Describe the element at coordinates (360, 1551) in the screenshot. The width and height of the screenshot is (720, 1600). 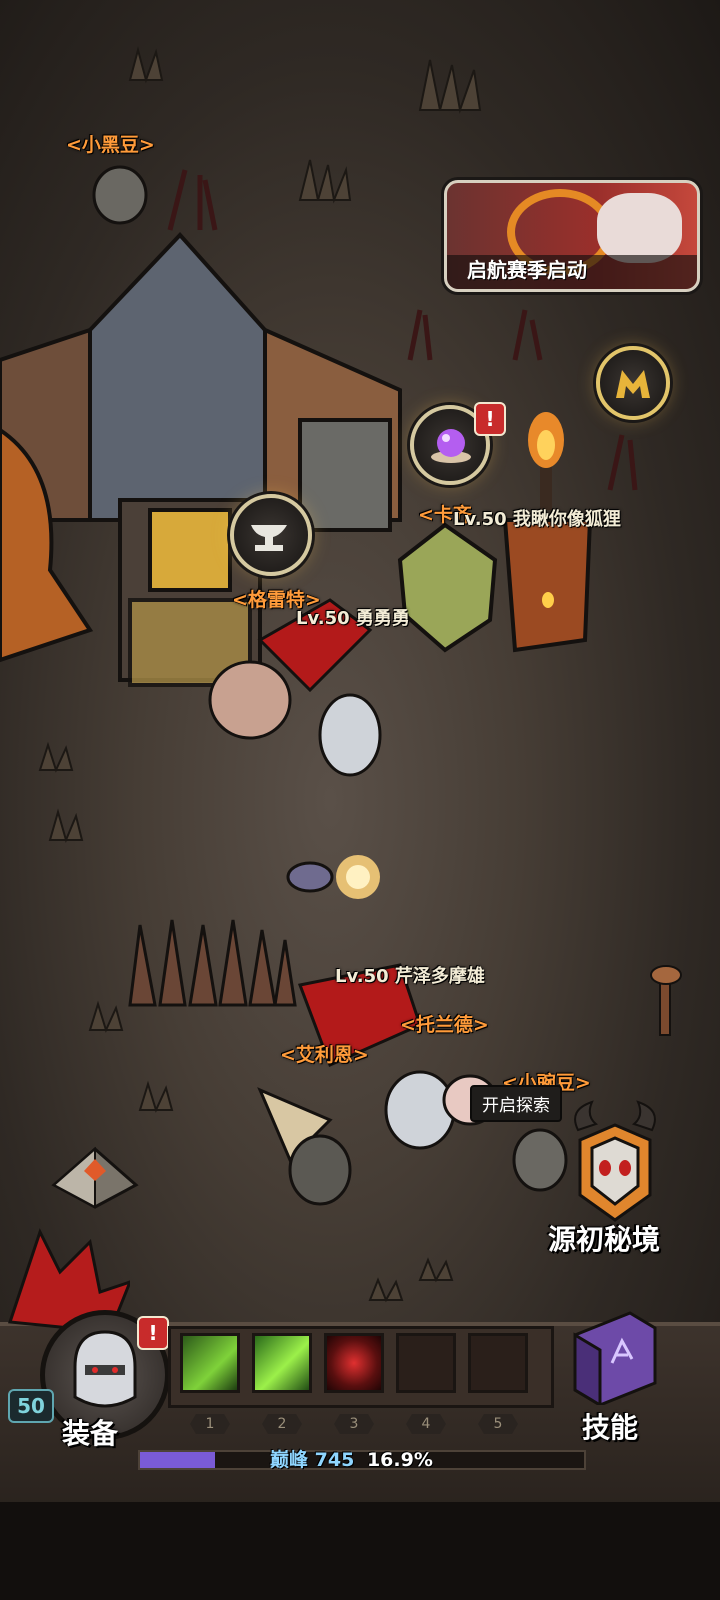
I see `hud-footer` at that location.